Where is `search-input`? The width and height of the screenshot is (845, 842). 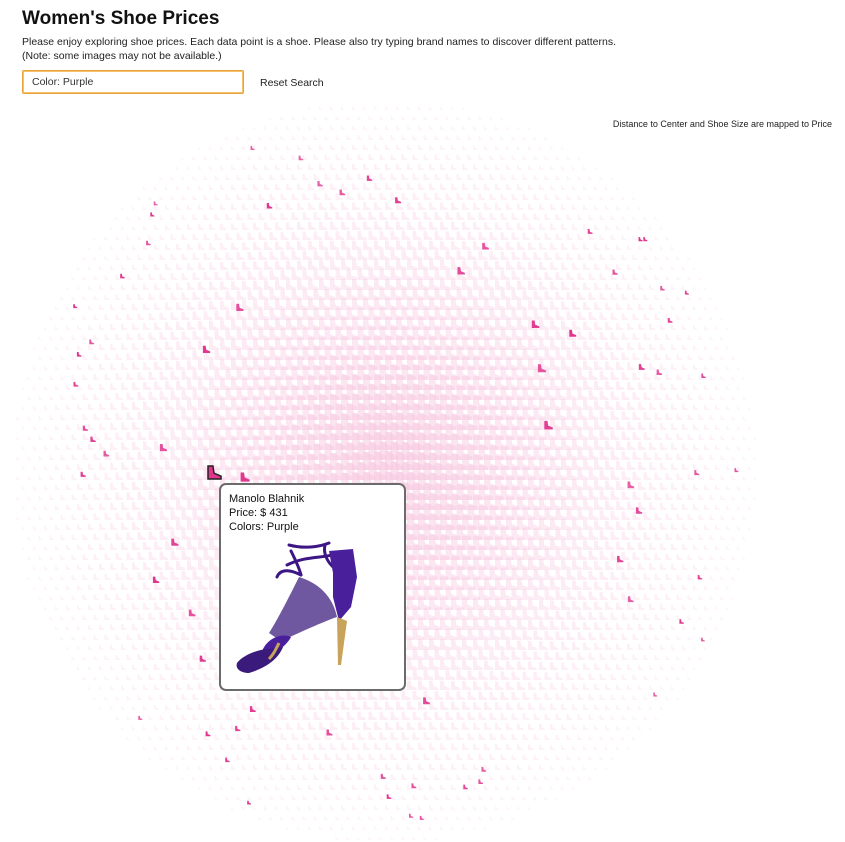
search-input is located at coordinates (133, 82).